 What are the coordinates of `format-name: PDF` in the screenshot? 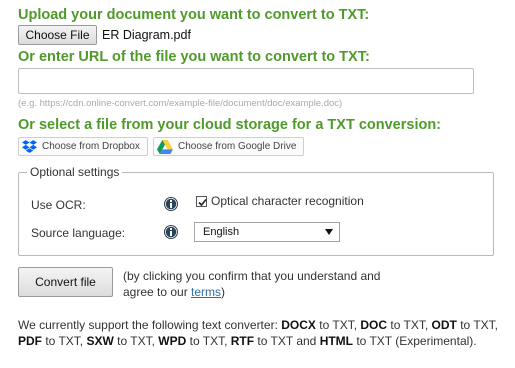 It's located at (30, 341).